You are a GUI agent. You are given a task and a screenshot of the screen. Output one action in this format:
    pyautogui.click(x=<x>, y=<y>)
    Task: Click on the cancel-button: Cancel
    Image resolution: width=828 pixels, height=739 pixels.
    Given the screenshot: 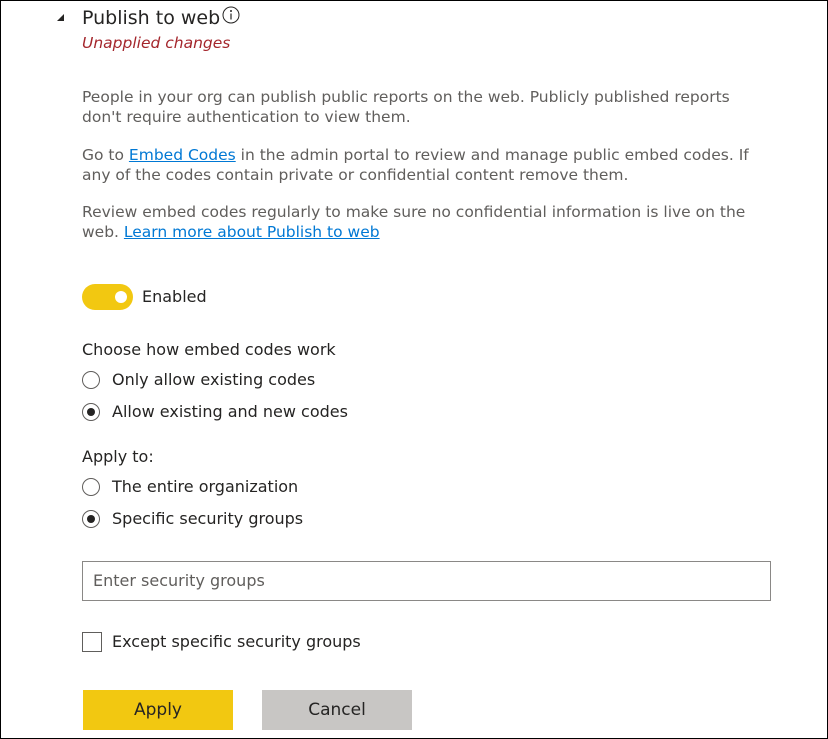 What is the action you would take?
    pyautogui.click(x=337, y=710)
    